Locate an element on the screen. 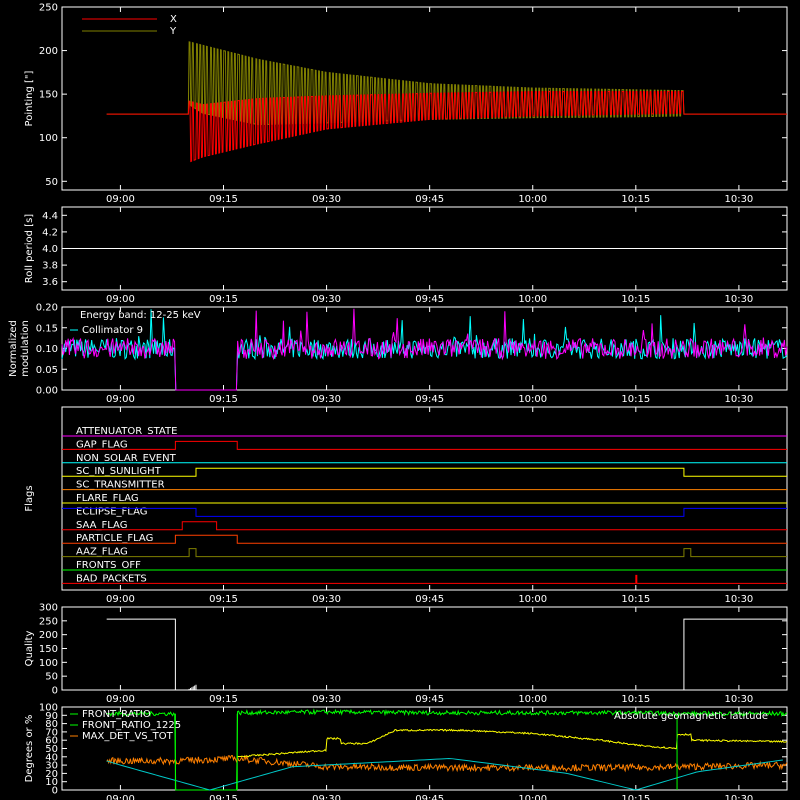 The image size is (800, 800). legend-label: FRONT_RATIO is located at coordinates (116, 714).